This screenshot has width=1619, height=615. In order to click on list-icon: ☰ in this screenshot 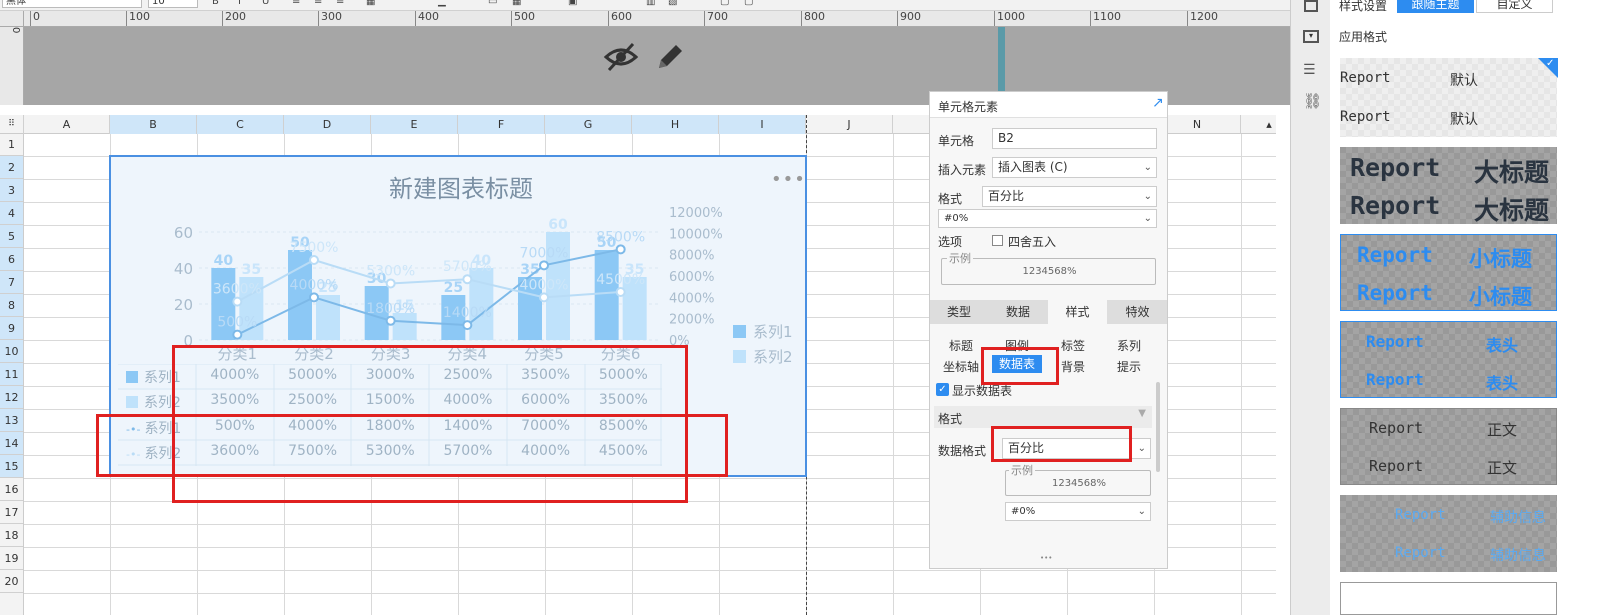, I will do `click(1309, 70)`.